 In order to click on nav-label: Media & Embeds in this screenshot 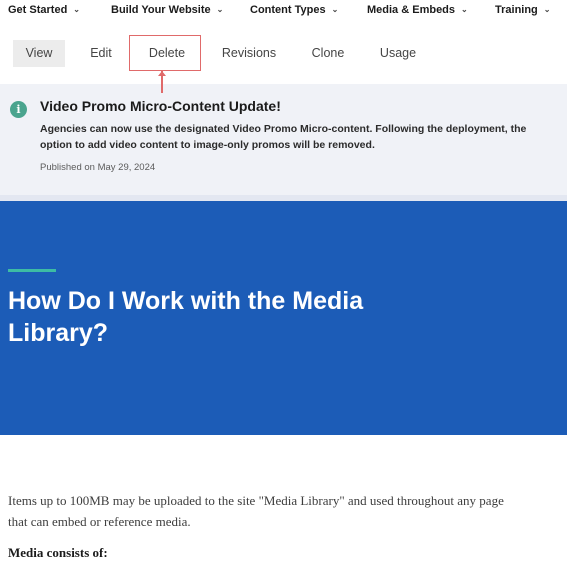, I will do `click(411, 10)`.